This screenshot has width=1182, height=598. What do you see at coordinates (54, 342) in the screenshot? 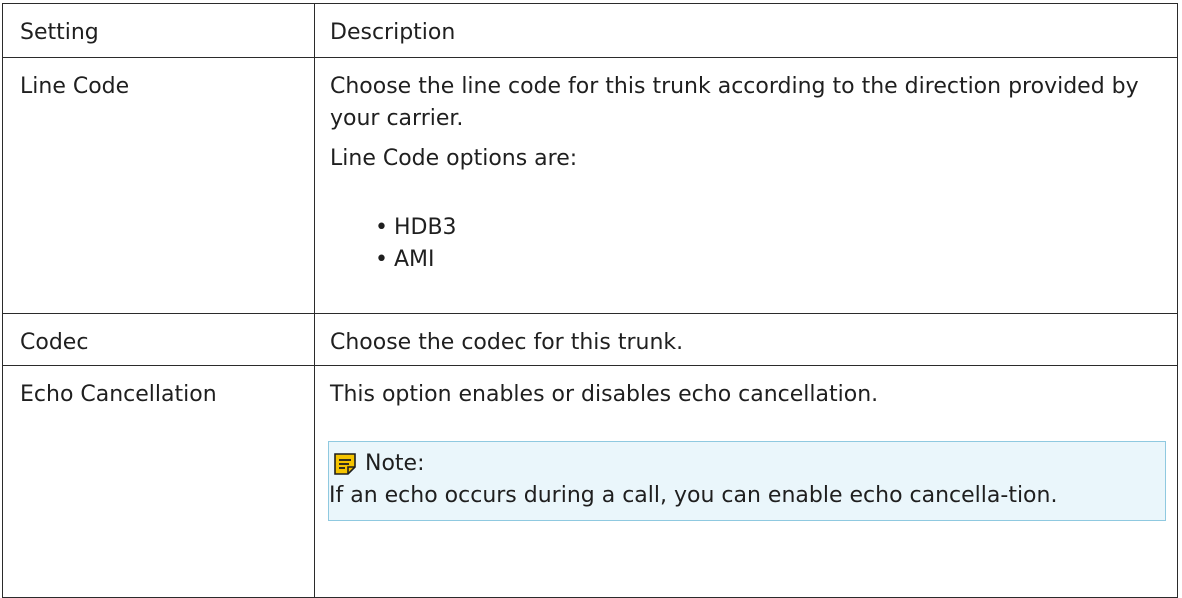
I see `setting-name: Codec` at bounding box center [54, 342].